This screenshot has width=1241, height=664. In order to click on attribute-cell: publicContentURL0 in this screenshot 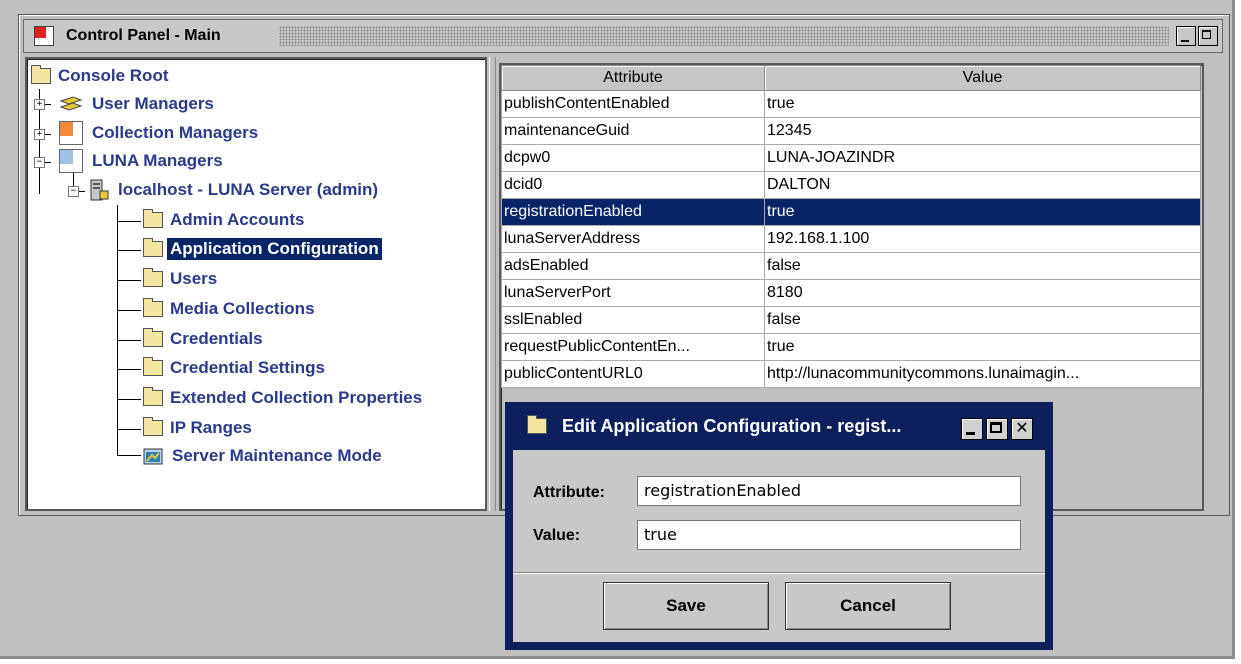, I will do `click(633, 374)`.